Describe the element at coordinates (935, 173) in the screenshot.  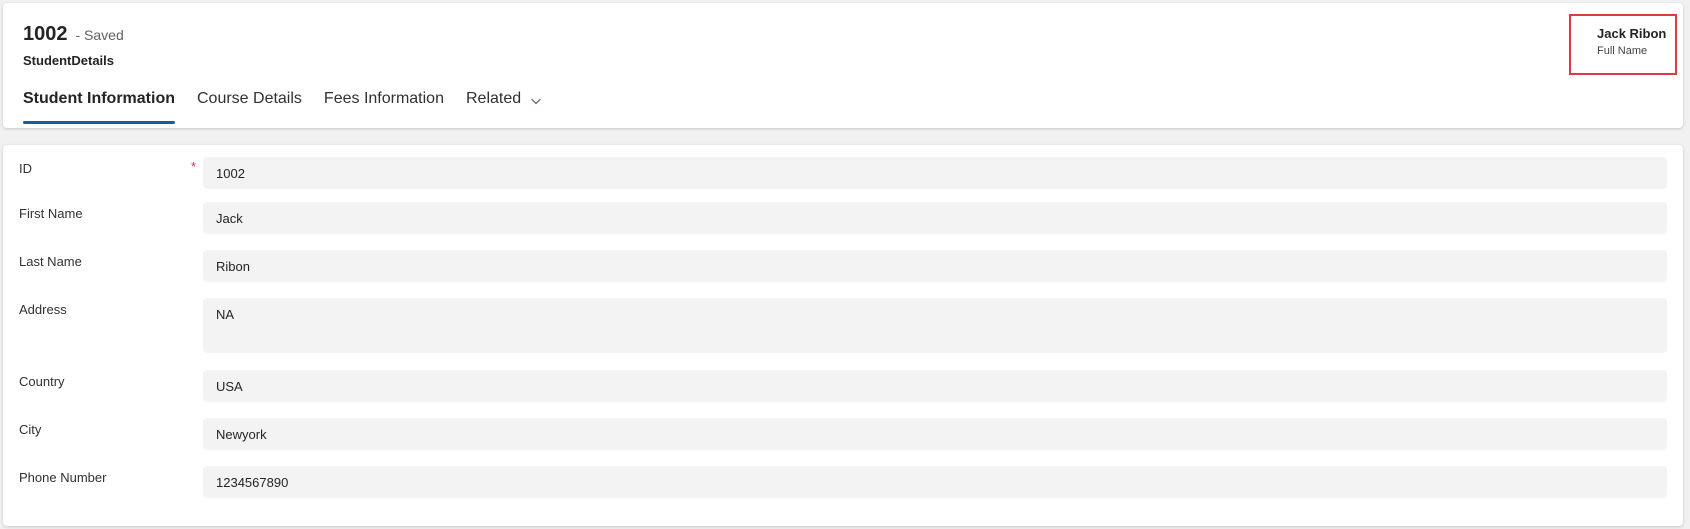
I see `id-field: 1002` at that location.